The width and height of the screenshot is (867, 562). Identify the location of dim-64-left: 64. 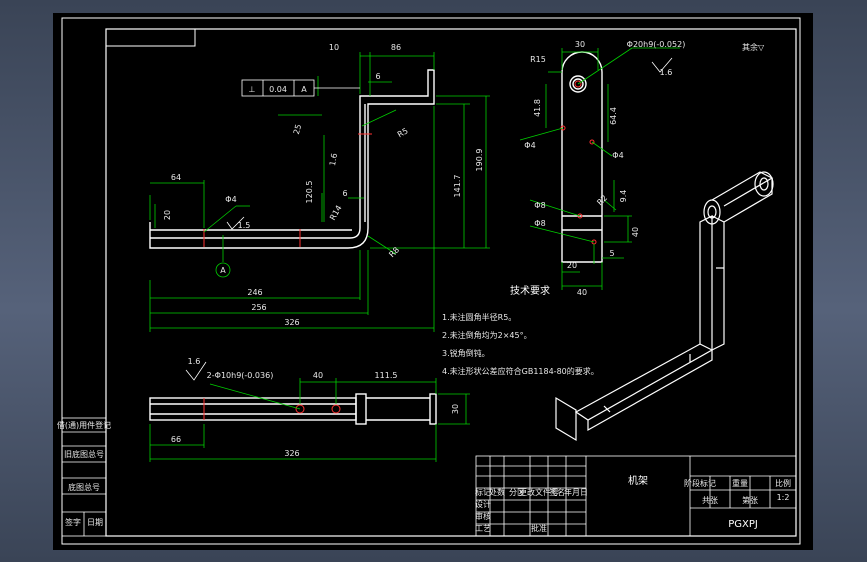
(176, 177).